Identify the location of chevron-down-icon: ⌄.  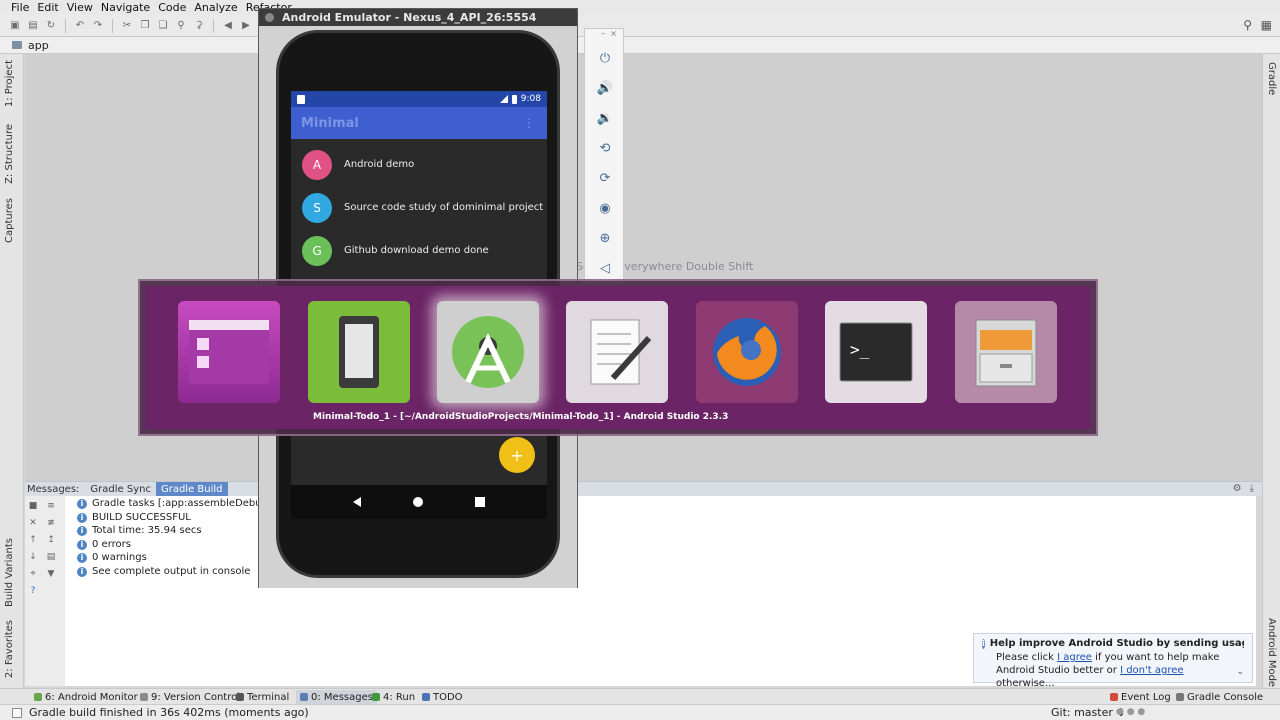
(1240, 672).